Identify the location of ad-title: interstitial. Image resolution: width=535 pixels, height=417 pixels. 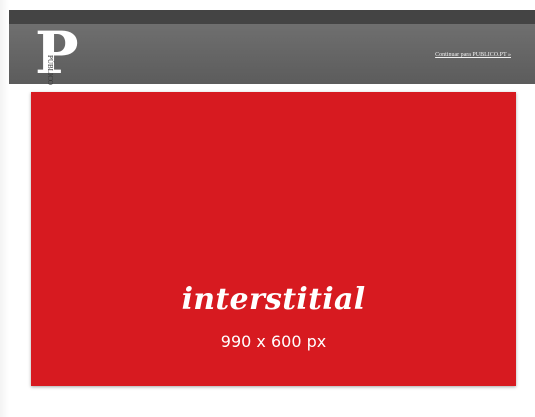
(273, 299).